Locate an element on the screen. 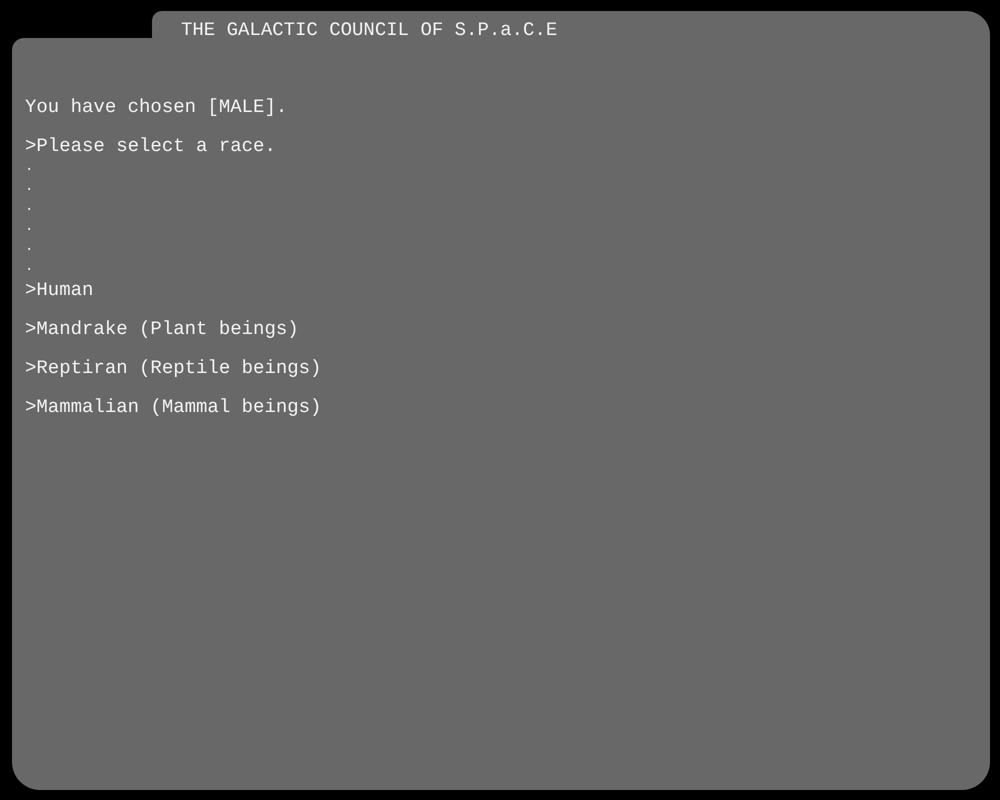 The width and height of the screenshot is (1000, 800). race-option: >Human is located at coordinates (59, 290).